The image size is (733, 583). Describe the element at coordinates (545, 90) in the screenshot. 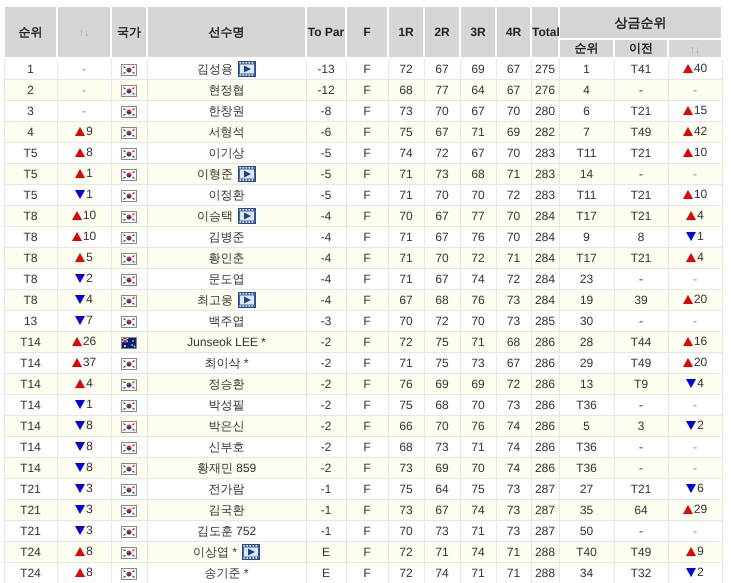

I see `table-cell: 276` at that location.